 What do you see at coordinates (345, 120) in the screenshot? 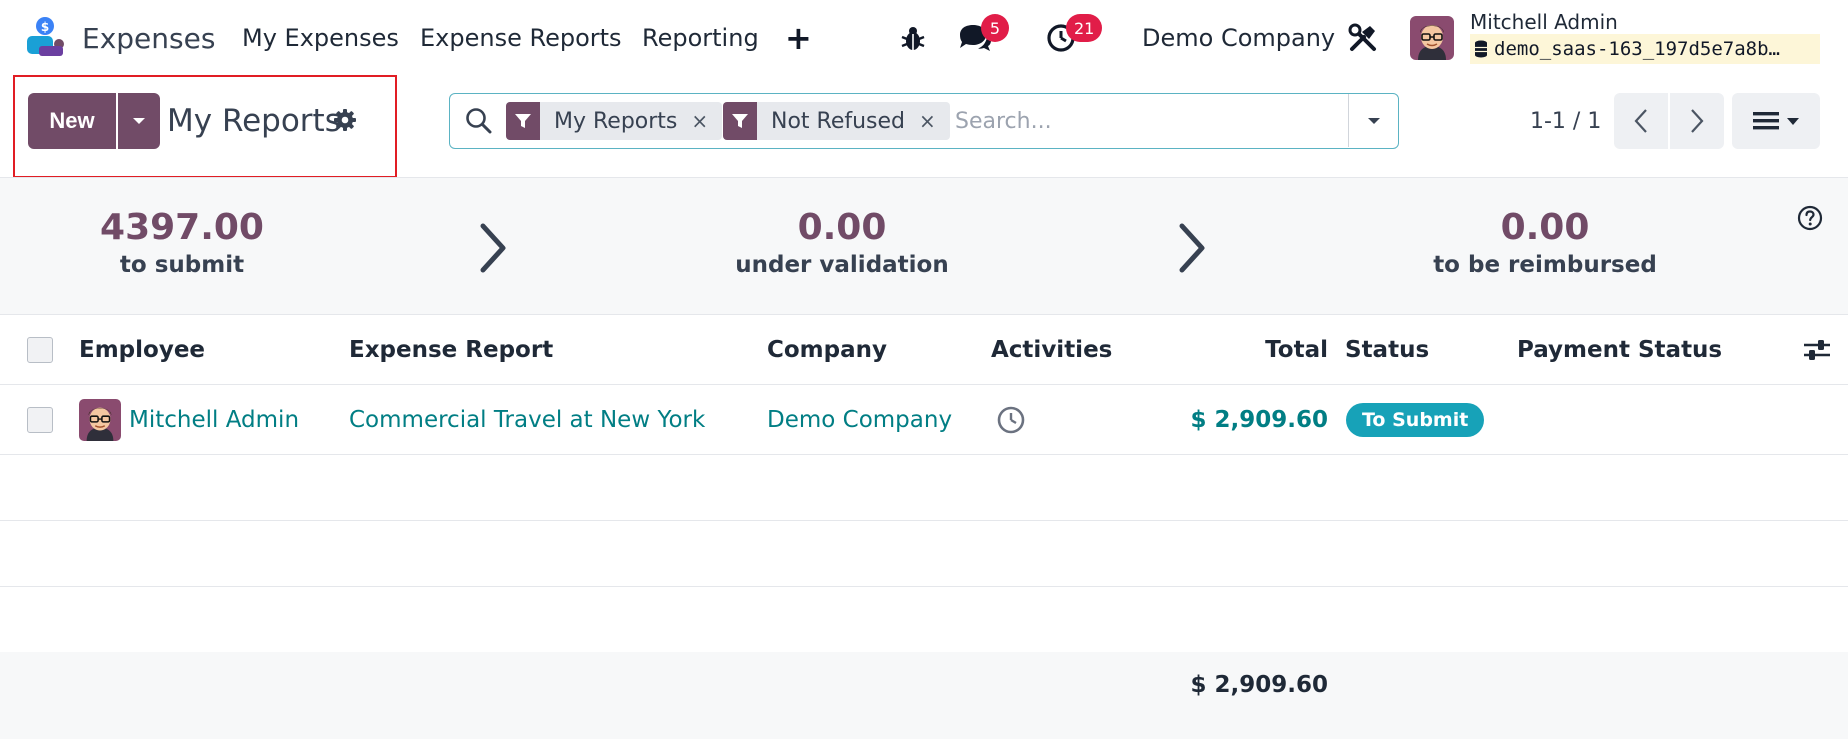
I see `gear-icon` at bounding box center [345, 120].